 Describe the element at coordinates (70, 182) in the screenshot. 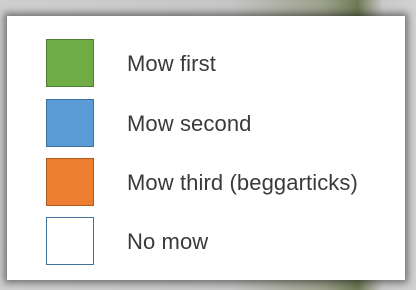

I see `legend-swatch-orange` at that location.